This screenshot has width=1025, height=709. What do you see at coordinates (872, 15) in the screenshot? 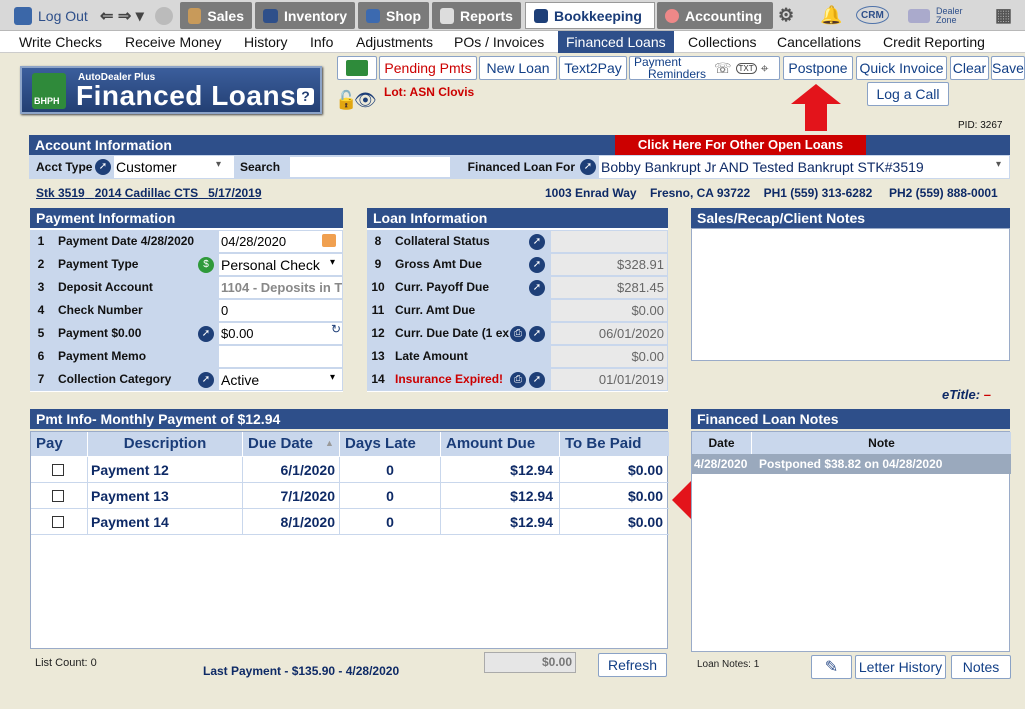
I see `crm-button: CRM` at bounding box center [872, 15].